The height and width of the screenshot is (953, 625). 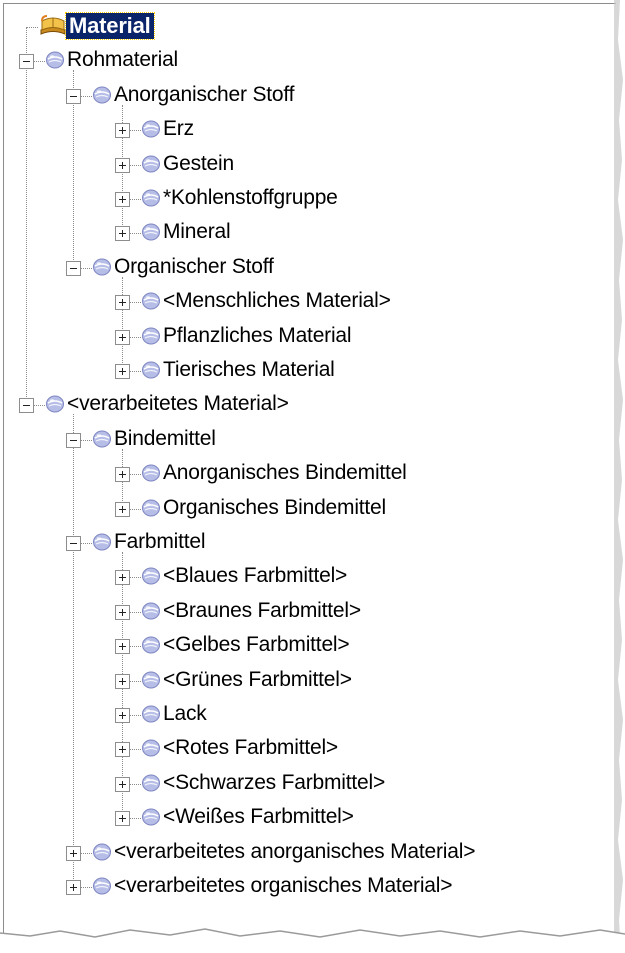 I want to click on tree-node-label: Lack, so click(x=185, y=714).